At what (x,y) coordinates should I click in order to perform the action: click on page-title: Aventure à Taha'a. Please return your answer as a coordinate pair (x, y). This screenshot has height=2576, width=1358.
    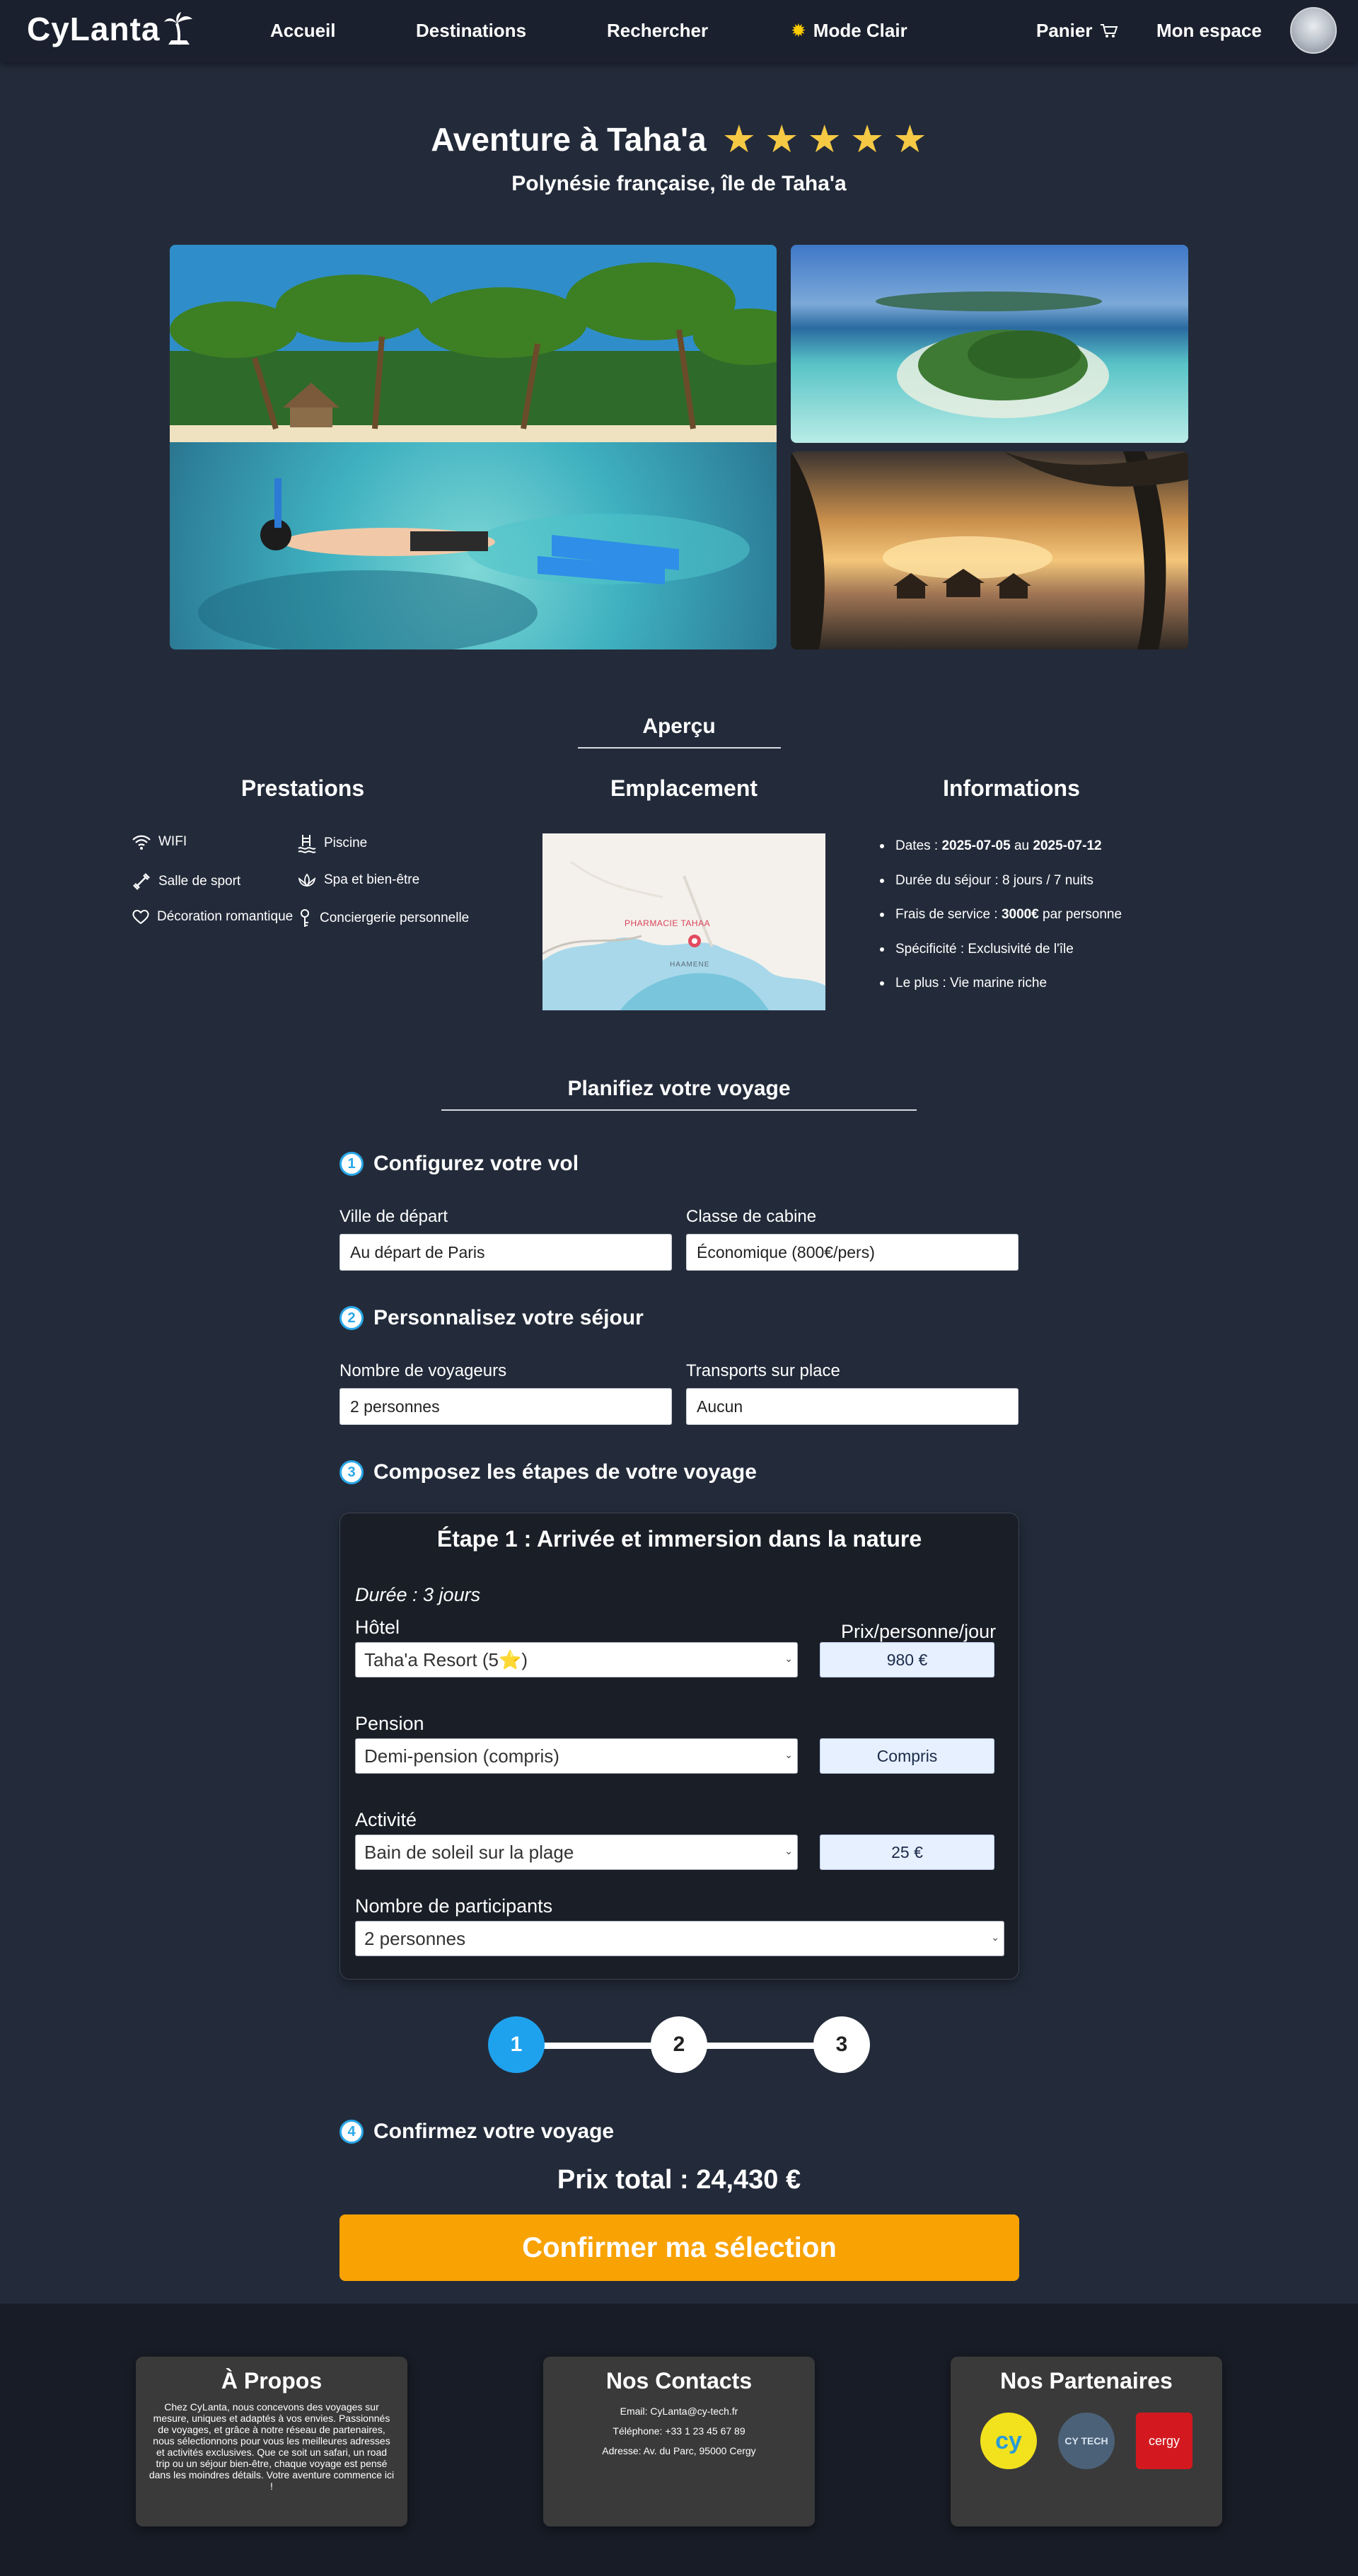
    Looking at the image, I should click on (569, 139).